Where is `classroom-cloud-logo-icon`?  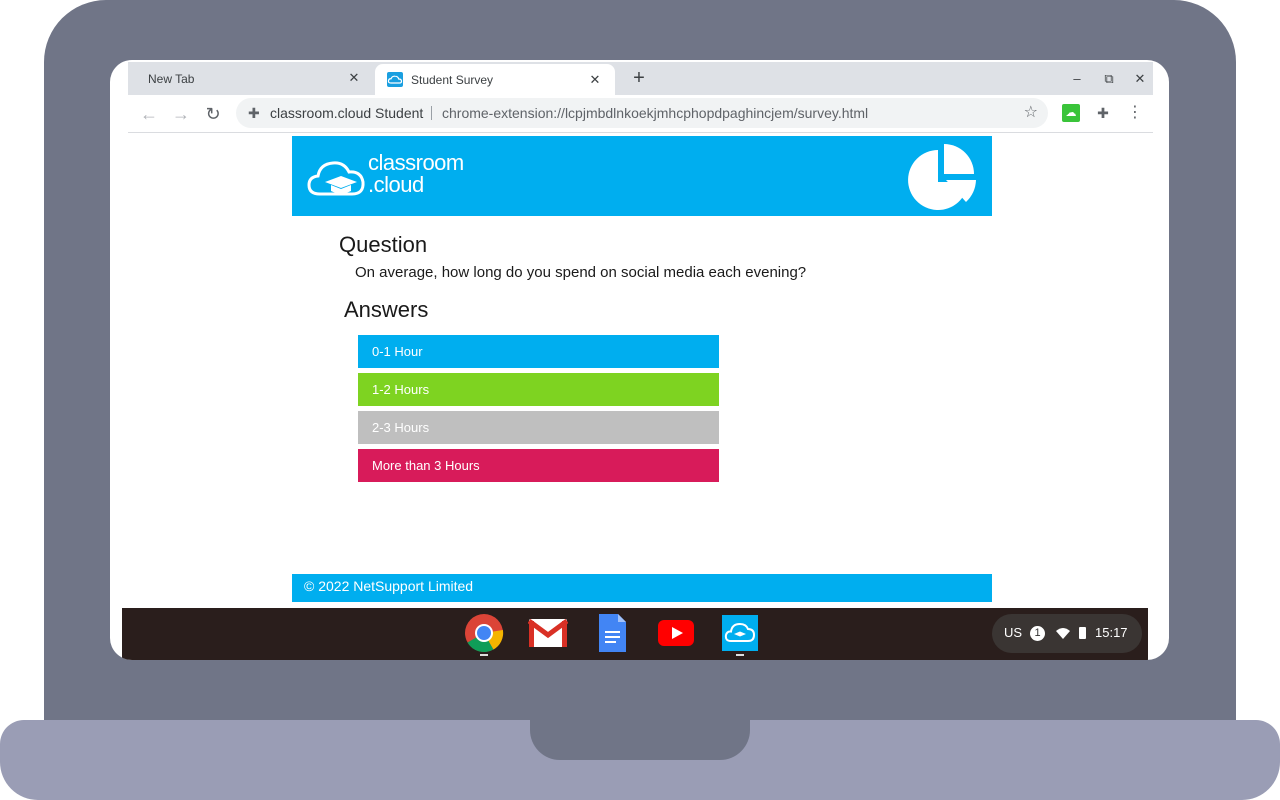 classroom-cloud-logo-icon is located at coordinates (337, 180).